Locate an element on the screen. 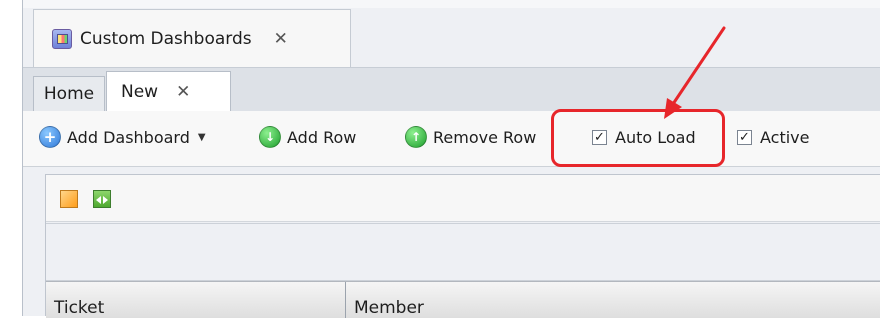 The image size is (880, 318). custom-dashboards-window-tab: Custom Dashboards ✕ is located at coordinates (192, 38).